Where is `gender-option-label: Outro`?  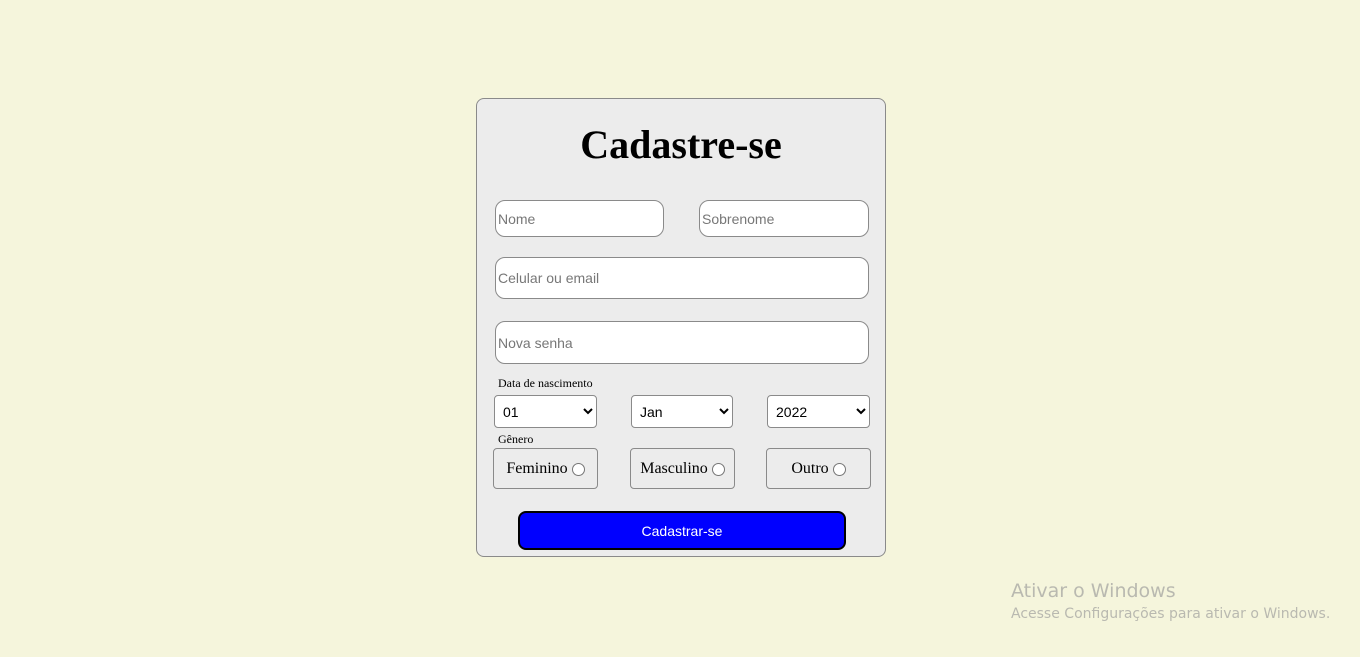 gender-option-label: Outro is located at coordinates (810, 468).